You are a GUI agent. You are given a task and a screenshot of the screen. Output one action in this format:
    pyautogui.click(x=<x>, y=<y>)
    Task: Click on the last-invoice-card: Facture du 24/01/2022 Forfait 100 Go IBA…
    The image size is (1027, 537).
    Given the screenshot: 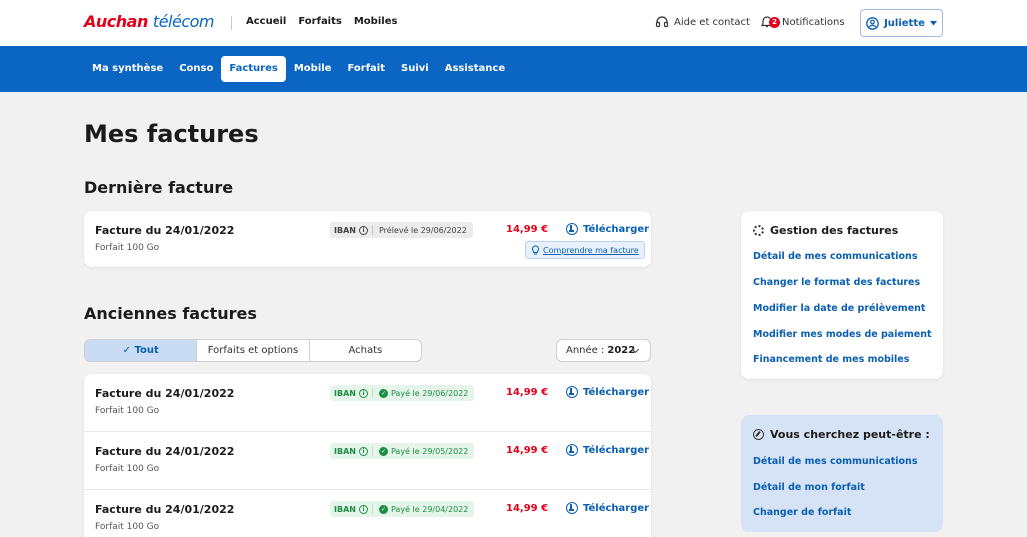 What is the action you would take?
    pyautogui.click(x=367, y=239)
    